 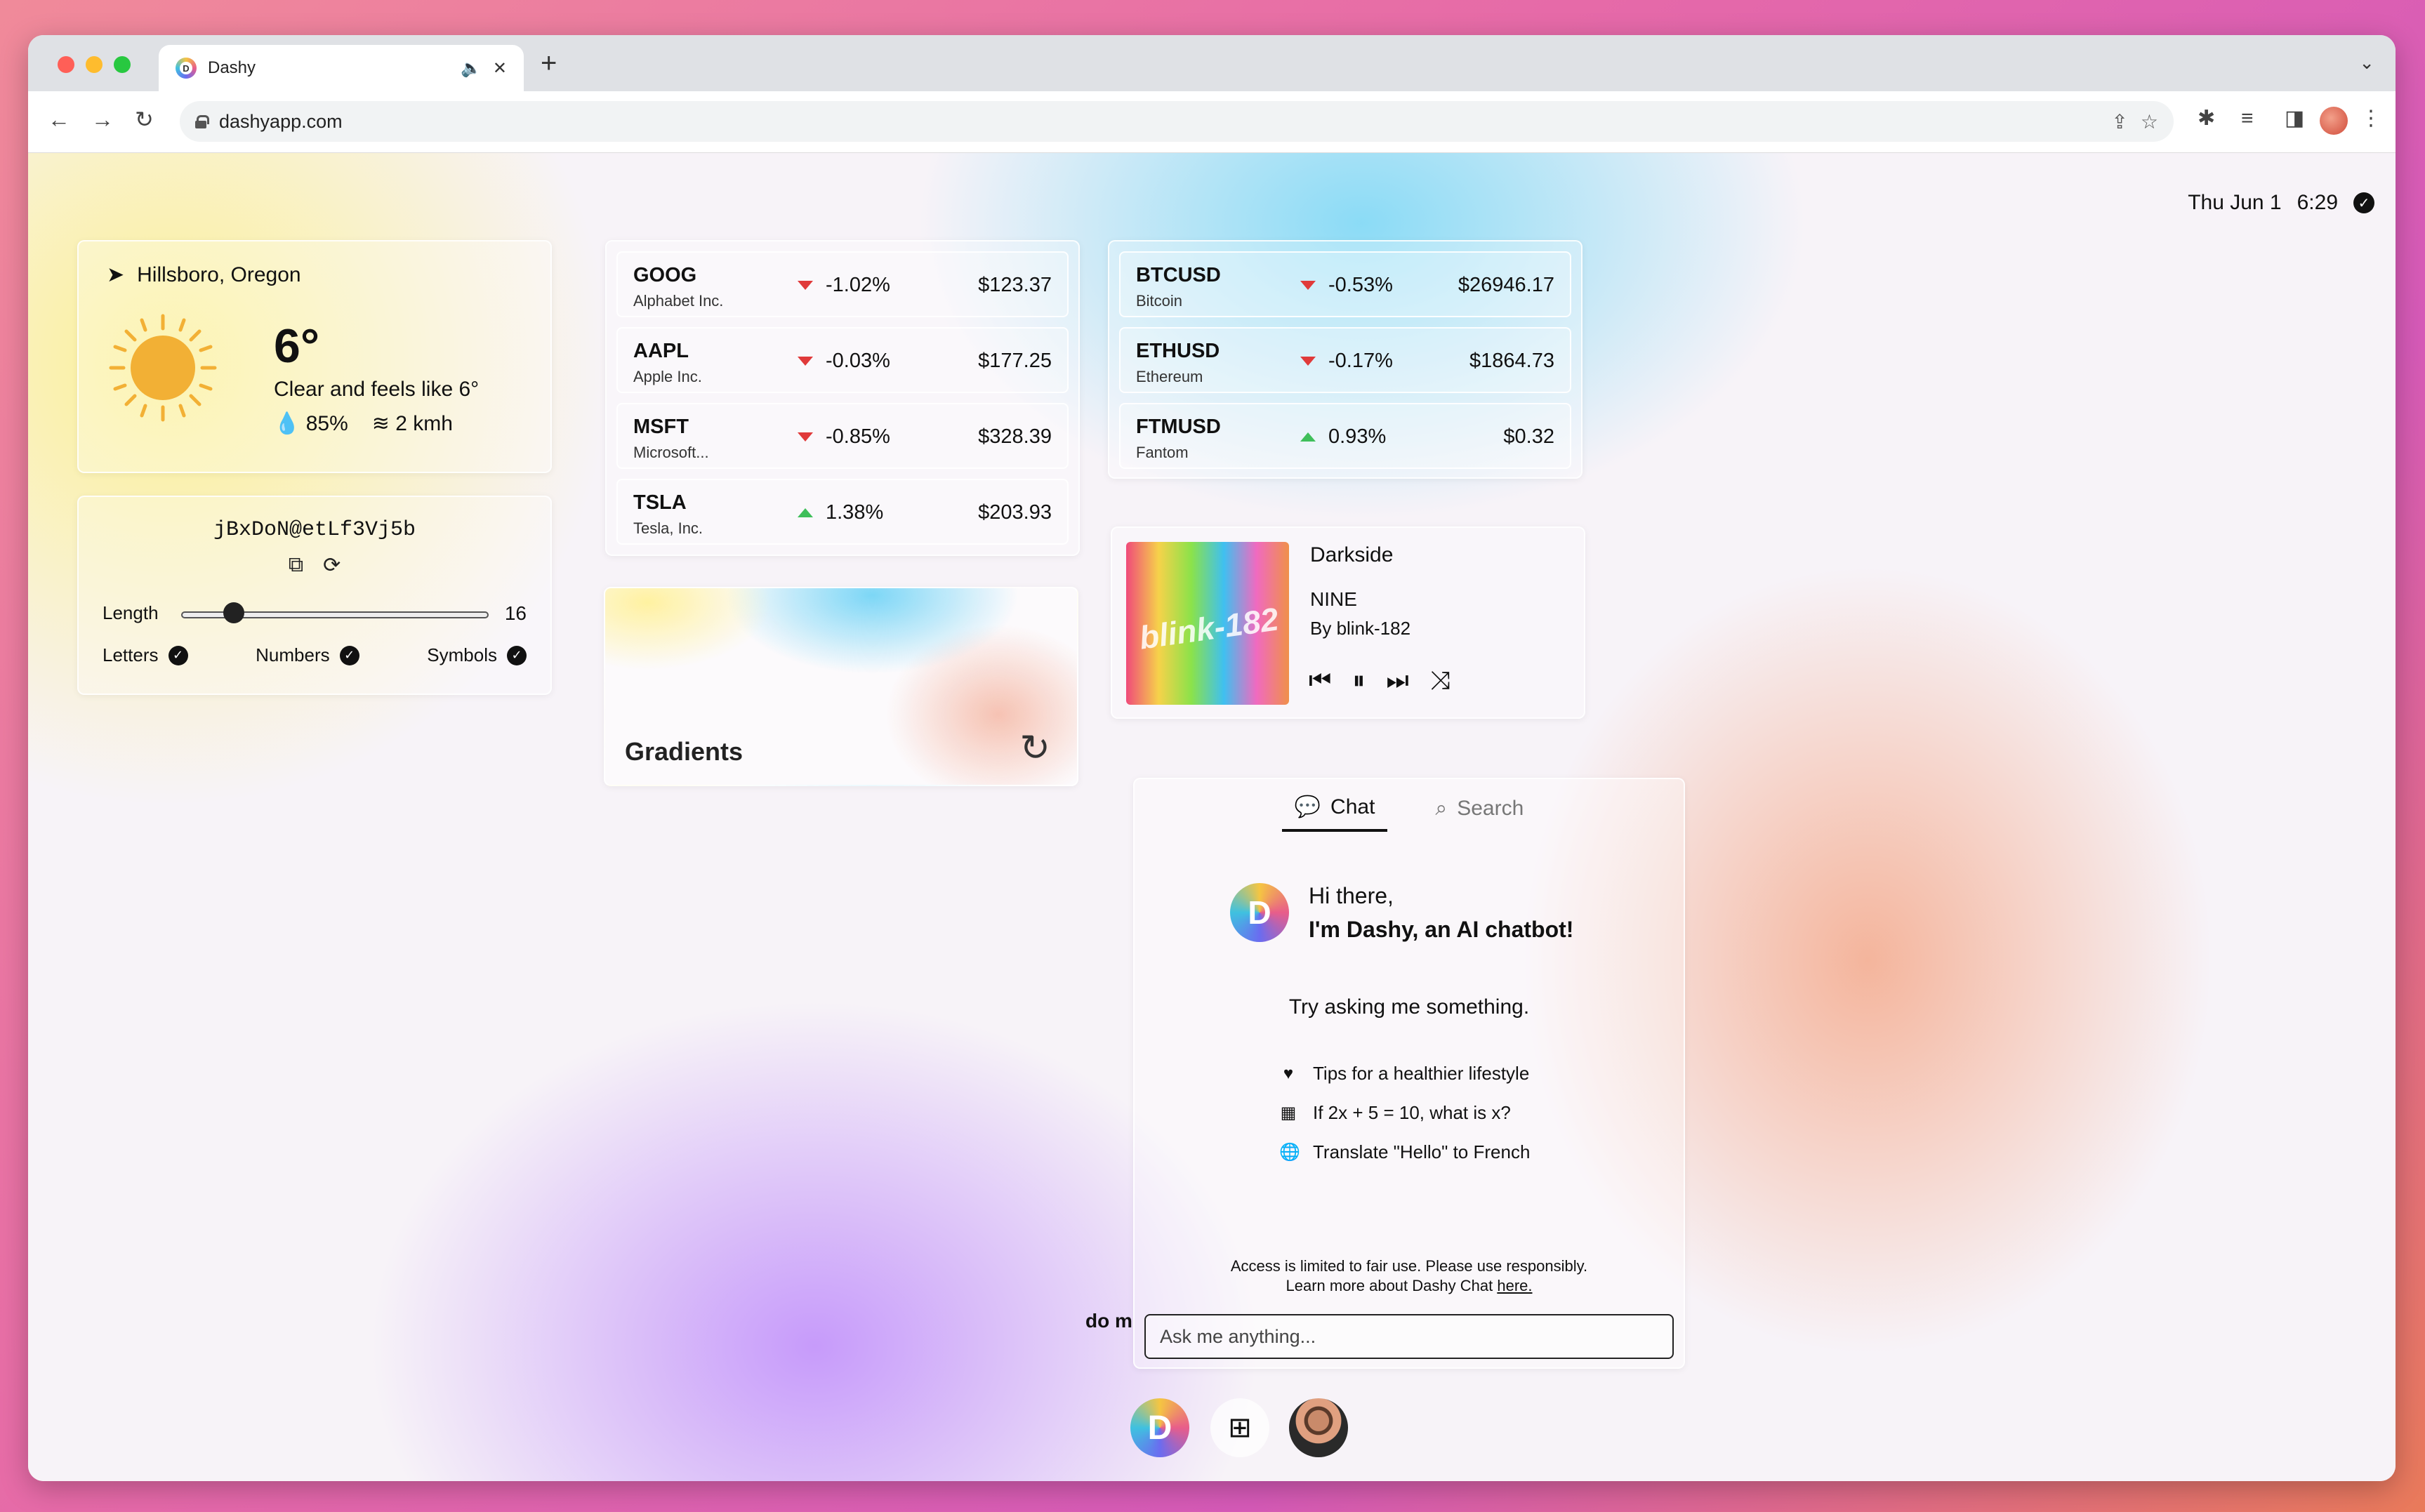 I want to click on star-icon: ☆, so click(x=2149, y=121).